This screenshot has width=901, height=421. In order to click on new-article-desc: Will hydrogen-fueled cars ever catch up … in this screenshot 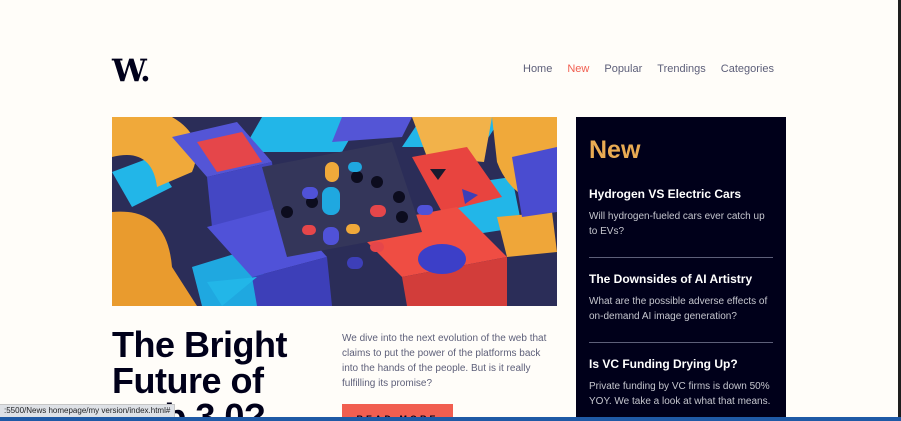, I will do `click(677, 224)`.